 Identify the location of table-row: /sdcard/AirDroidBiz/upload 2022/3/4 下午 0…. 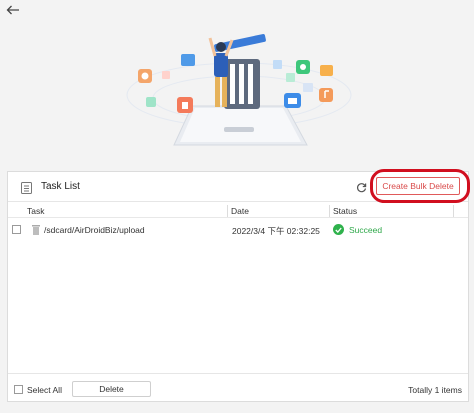
(238, 230).